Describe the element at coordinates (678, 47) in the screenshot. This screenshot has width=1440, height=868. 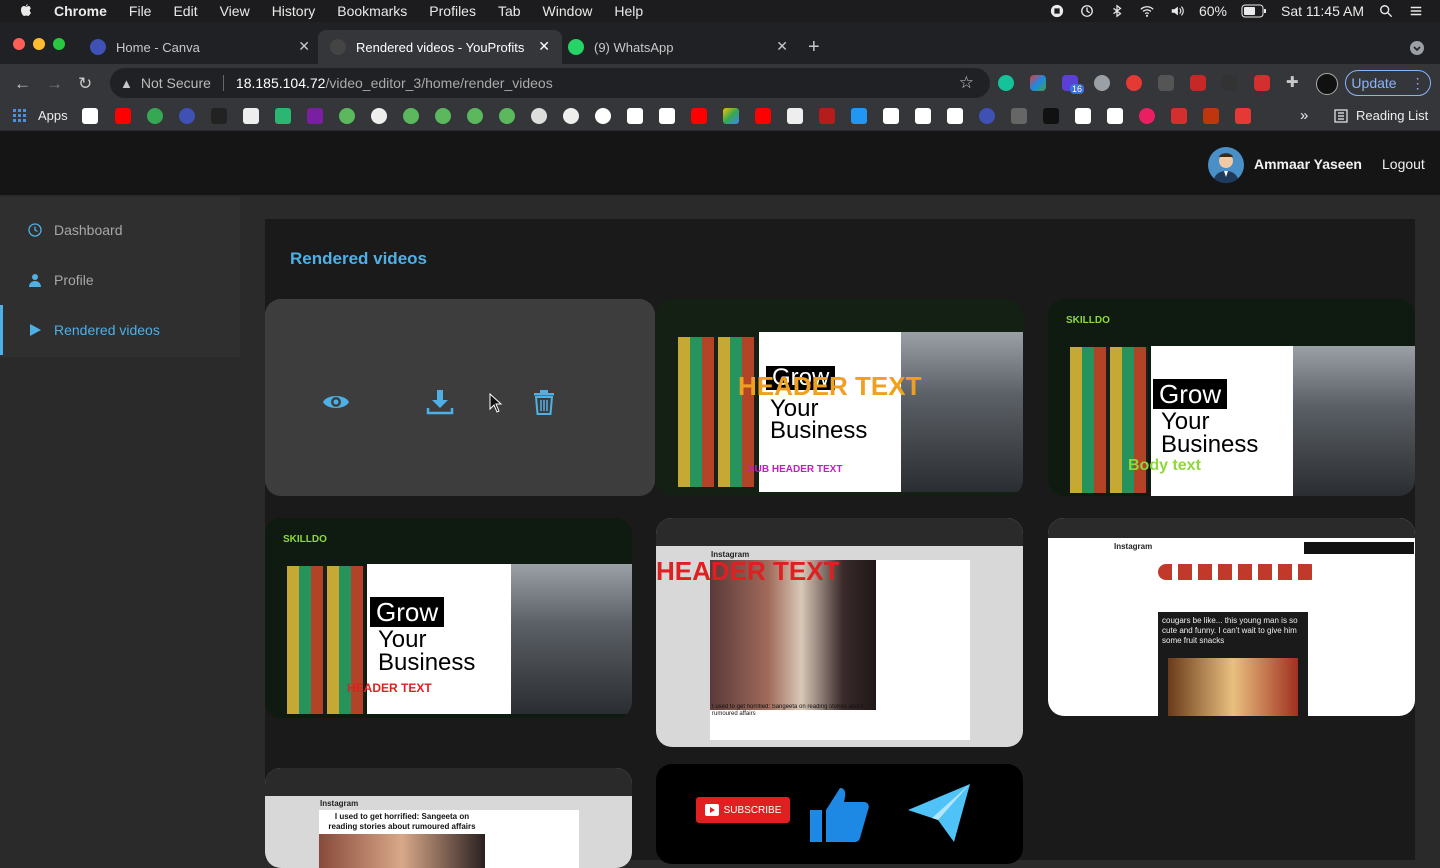
I see `tab-whatsapp: (9) WhatsApp ✕` at that location.